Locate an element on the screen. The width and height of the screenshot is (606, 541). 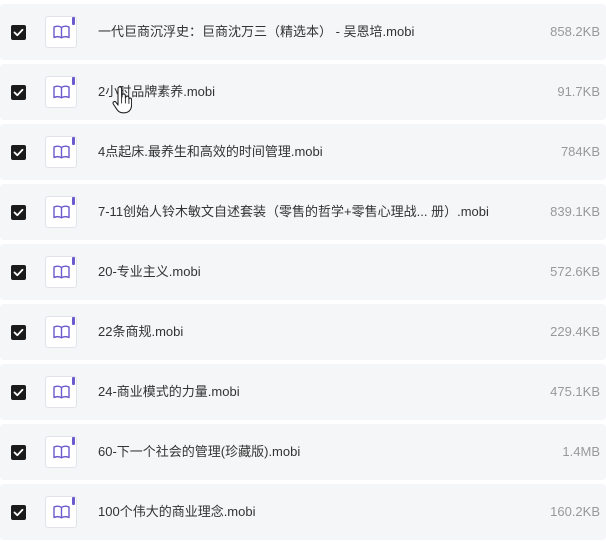
file-size: 572.6KB is located at coordinates (575, 271).